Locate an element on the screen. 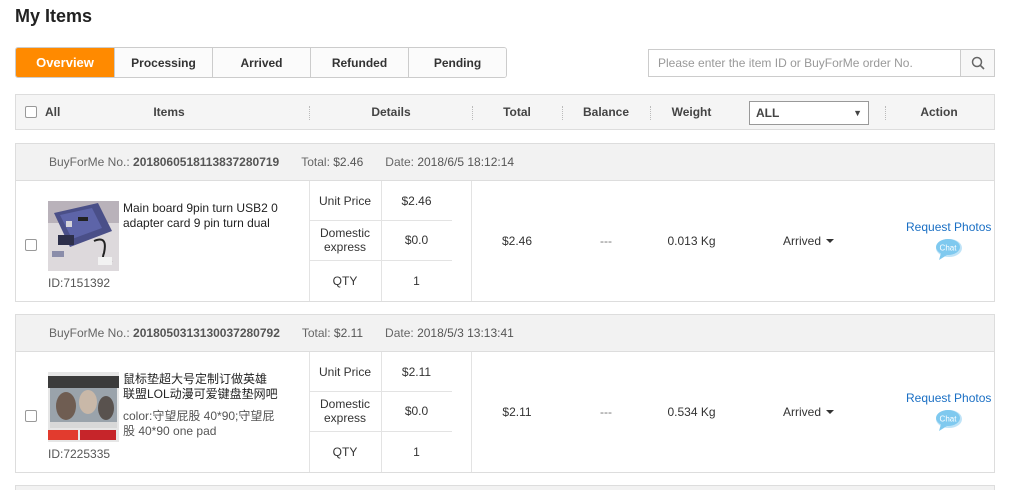 This screenshot has width=1020, height=490. order-total: $2.11 is located at coordinates (348, 333).